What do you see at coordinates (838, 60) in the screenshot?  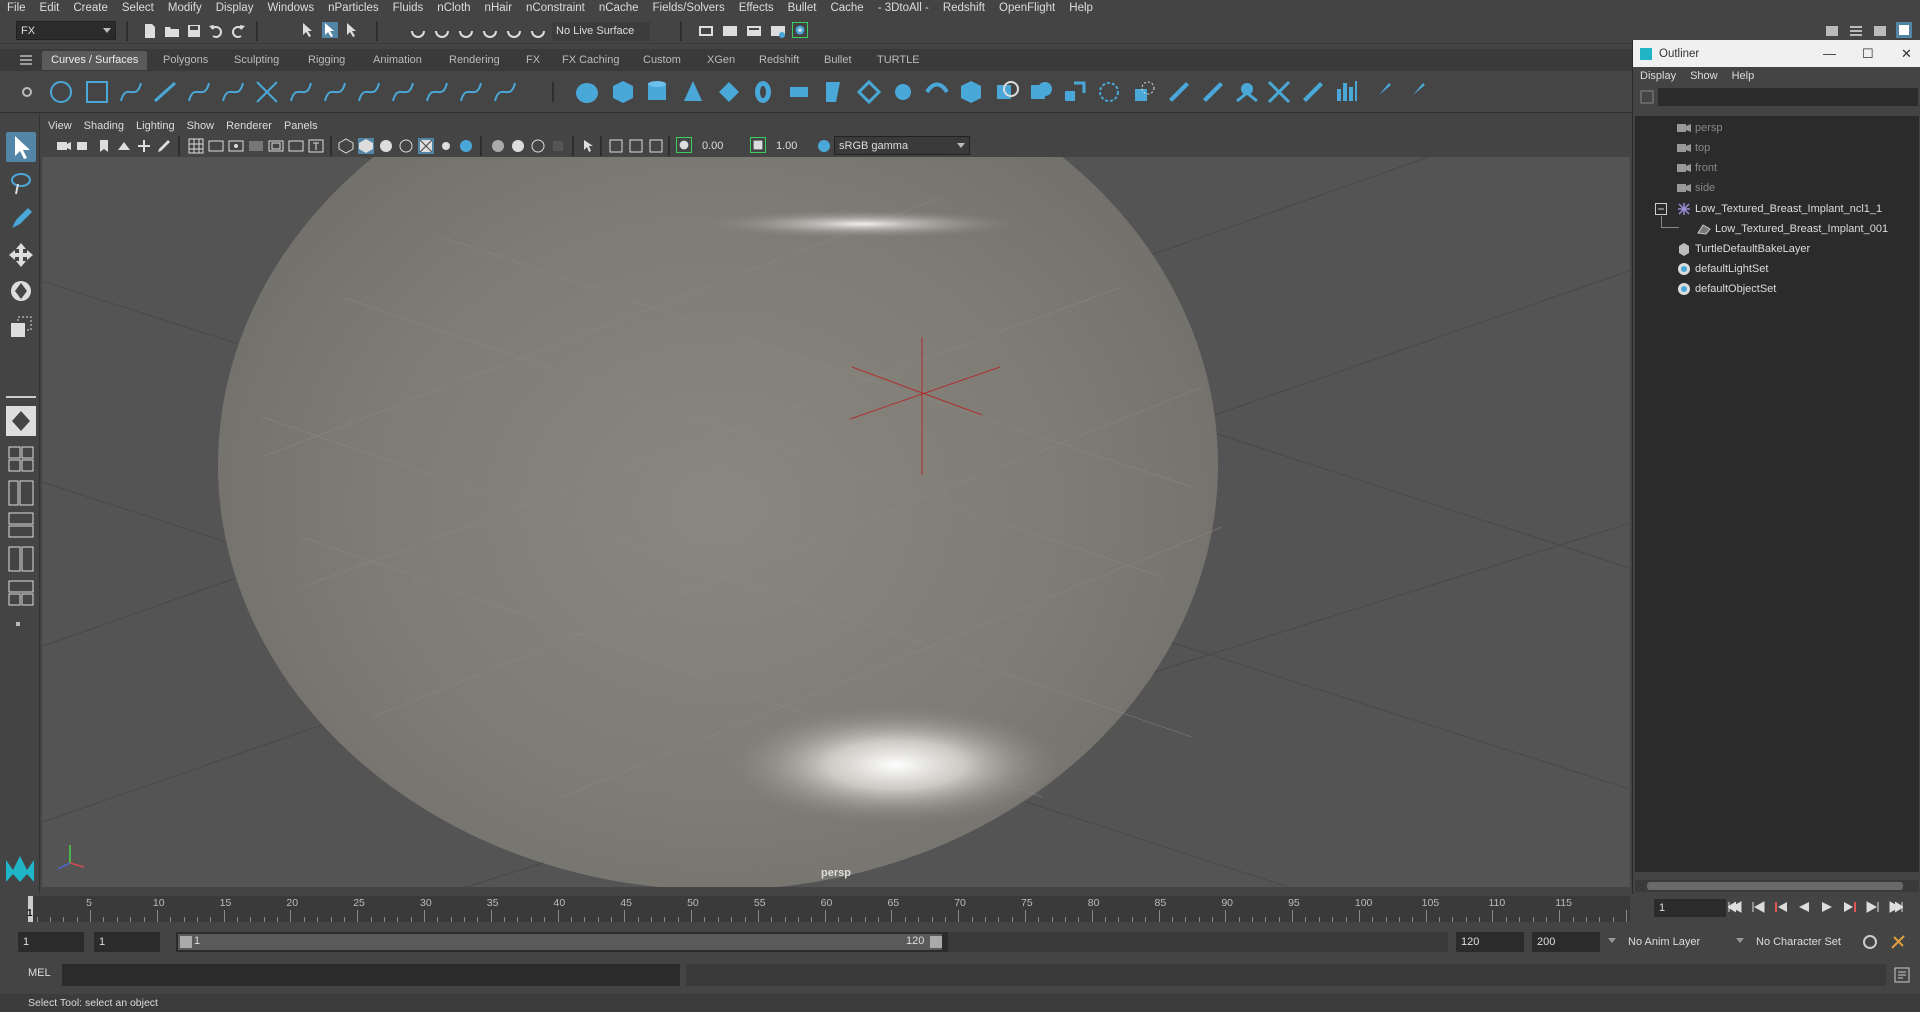 I see `tab-bullet: Bullet` at bounding box center [838, 60].